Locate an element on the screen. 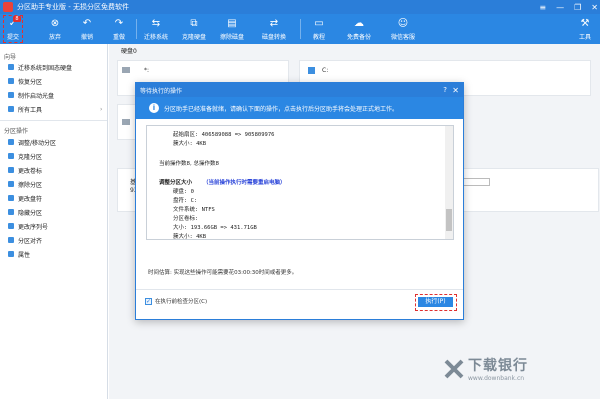 This screenshot has height=399, width=600. check-partition-option: ✓ 在执行前检查分区(C) is located at coordinates (176, 301).